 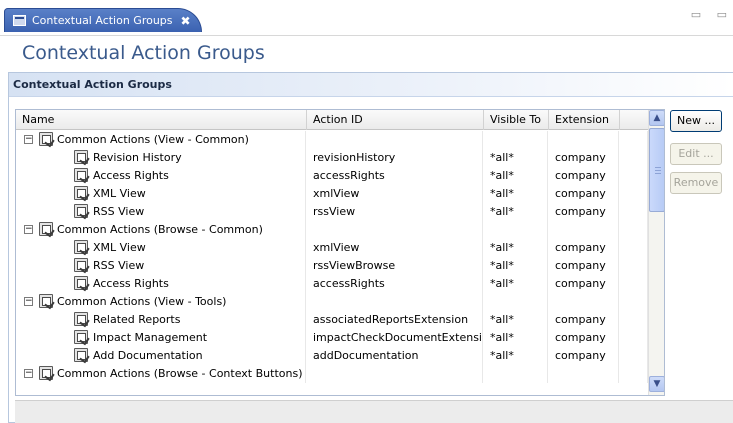 I want to click on group-row: − Common Actions (Browse - Common), so click(x=332, y=230).